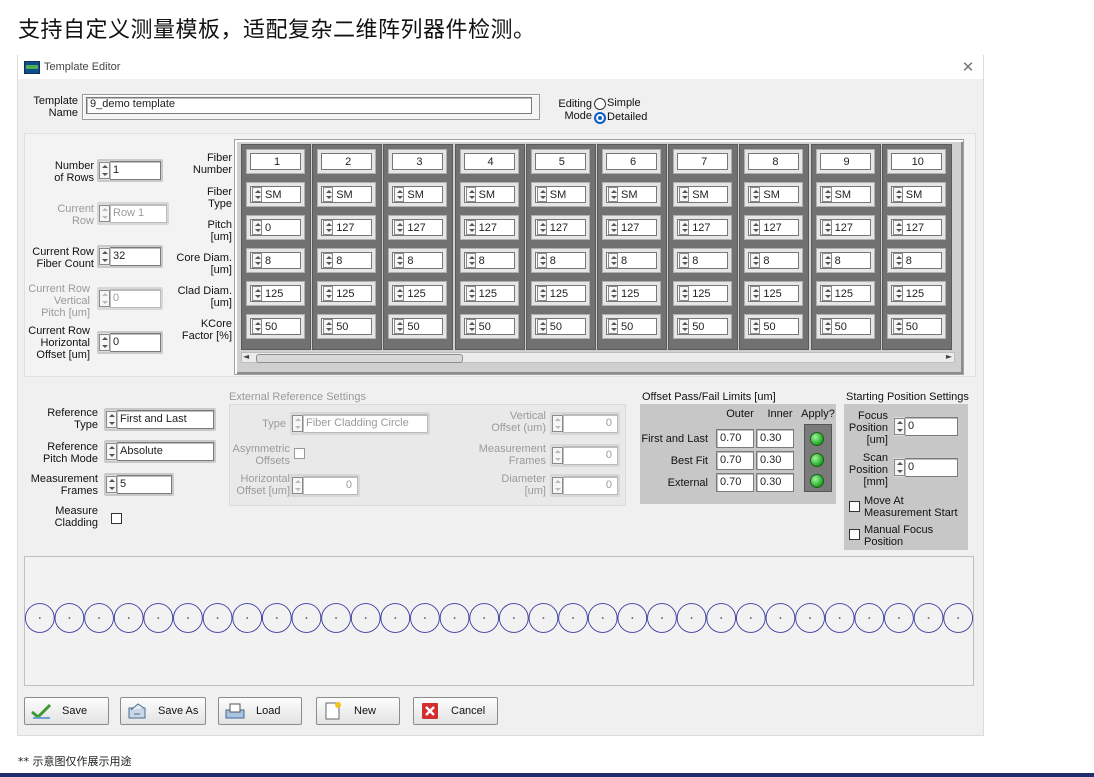  Describe the element at coordinates (817, 460) in the screenshot. I see `apply-led-best-fit` at that location.